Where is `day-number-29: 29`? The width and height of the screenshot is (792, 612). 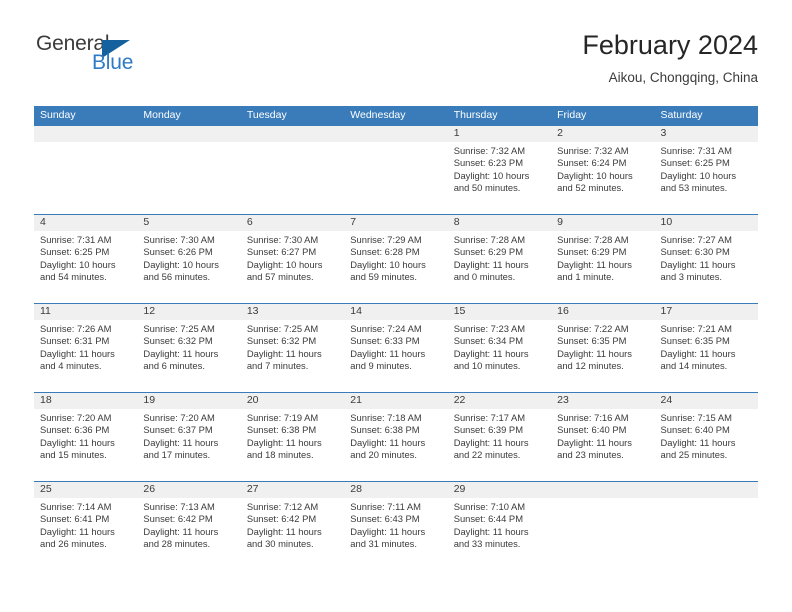
day-number-29: 29 is located at coordinates (499, 489).